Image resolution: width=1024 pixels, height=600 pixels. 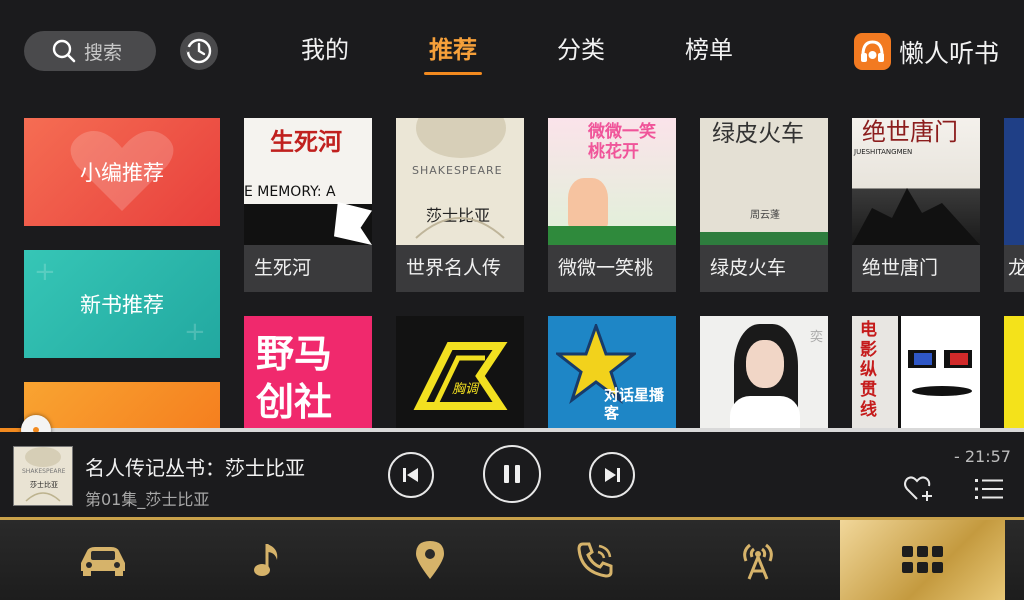 I want to click on cover-title: 绿皮火车, so click(x=758, y=134).